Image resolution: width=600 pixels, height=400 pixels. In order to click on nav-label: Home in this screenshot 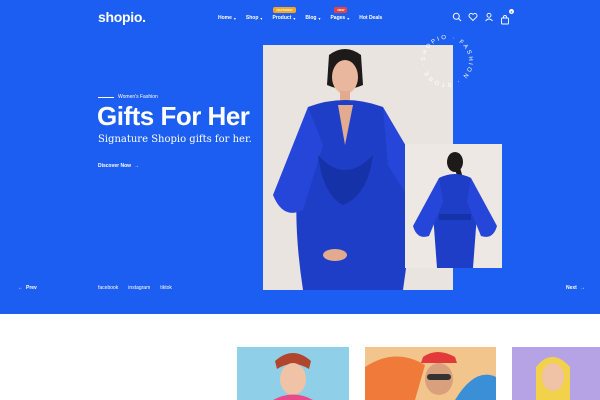, I will do `click(225, 18)`.